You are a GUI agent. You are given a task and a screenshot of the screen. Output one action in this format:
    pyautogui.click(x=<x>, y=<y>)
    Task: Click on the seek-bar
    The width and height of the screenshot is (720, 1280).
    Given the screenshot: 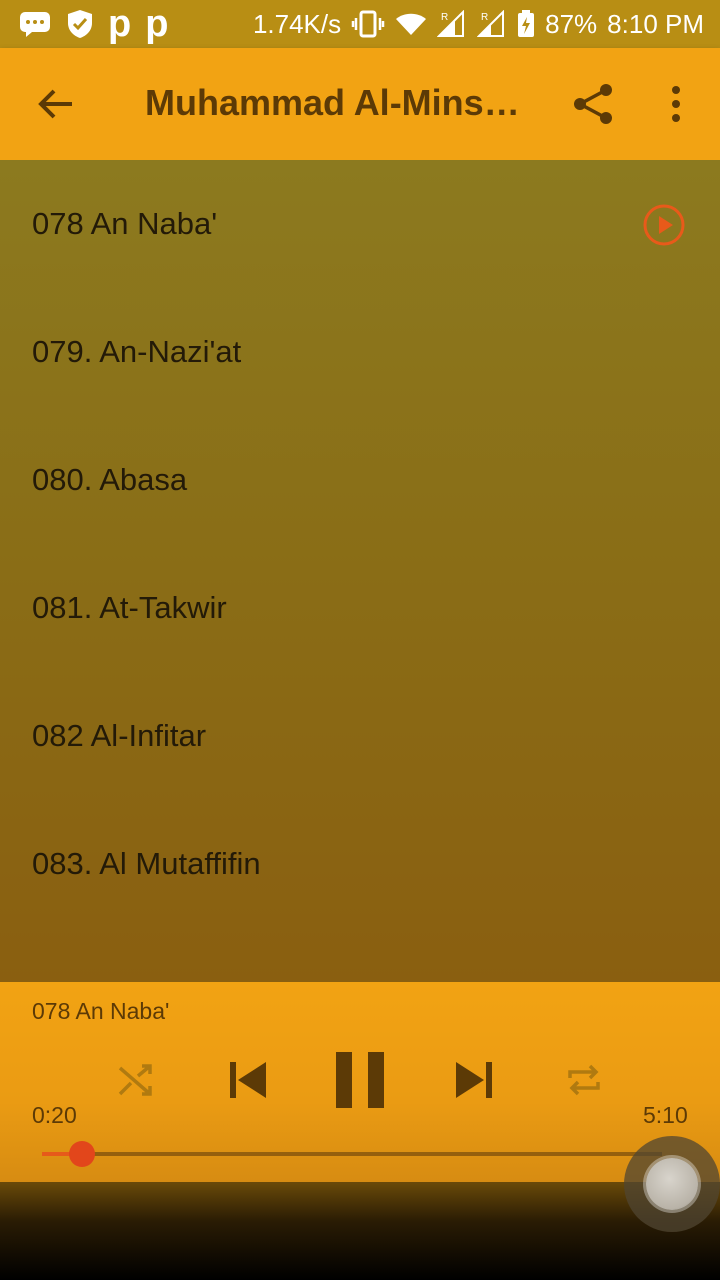 What is the action you would take?
    pyautogui.click(x=352, y=1154)
    